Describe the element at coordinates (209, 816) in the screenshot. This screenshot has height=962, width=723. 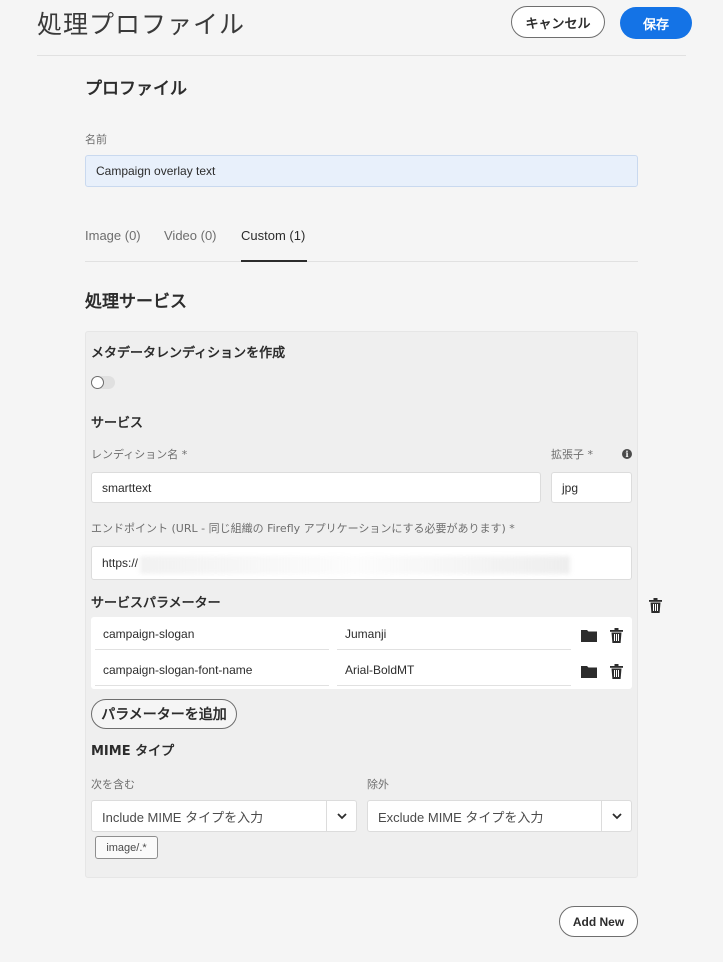
I see `include-mime-input: Include MIME タイプを入力` at that location.